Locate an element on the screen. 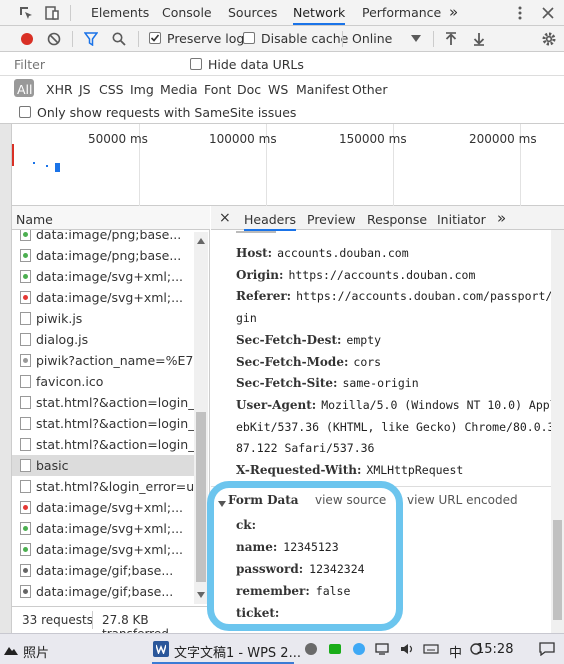 The width and height of the screenshot is (564, 664). kebab-menu-icon is located at coordinates (520, 13).